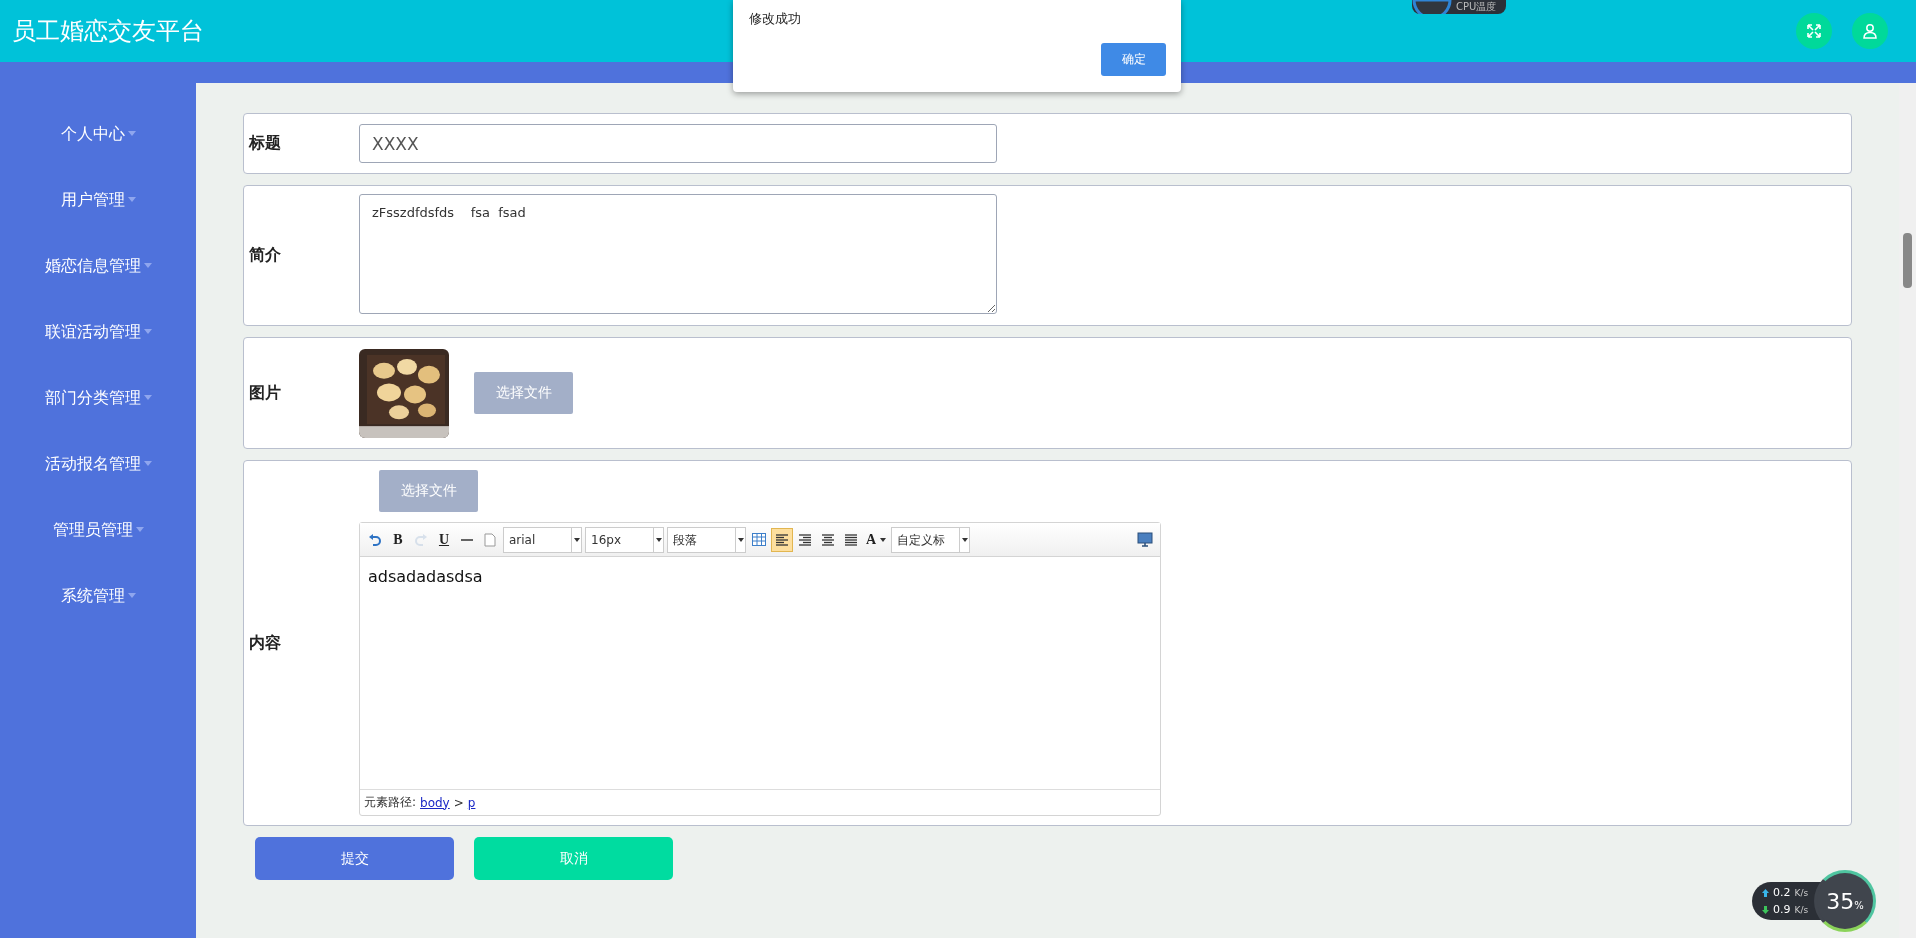  I want to click on sidebar-item: 婚恋信息管理, so click(98, 266).